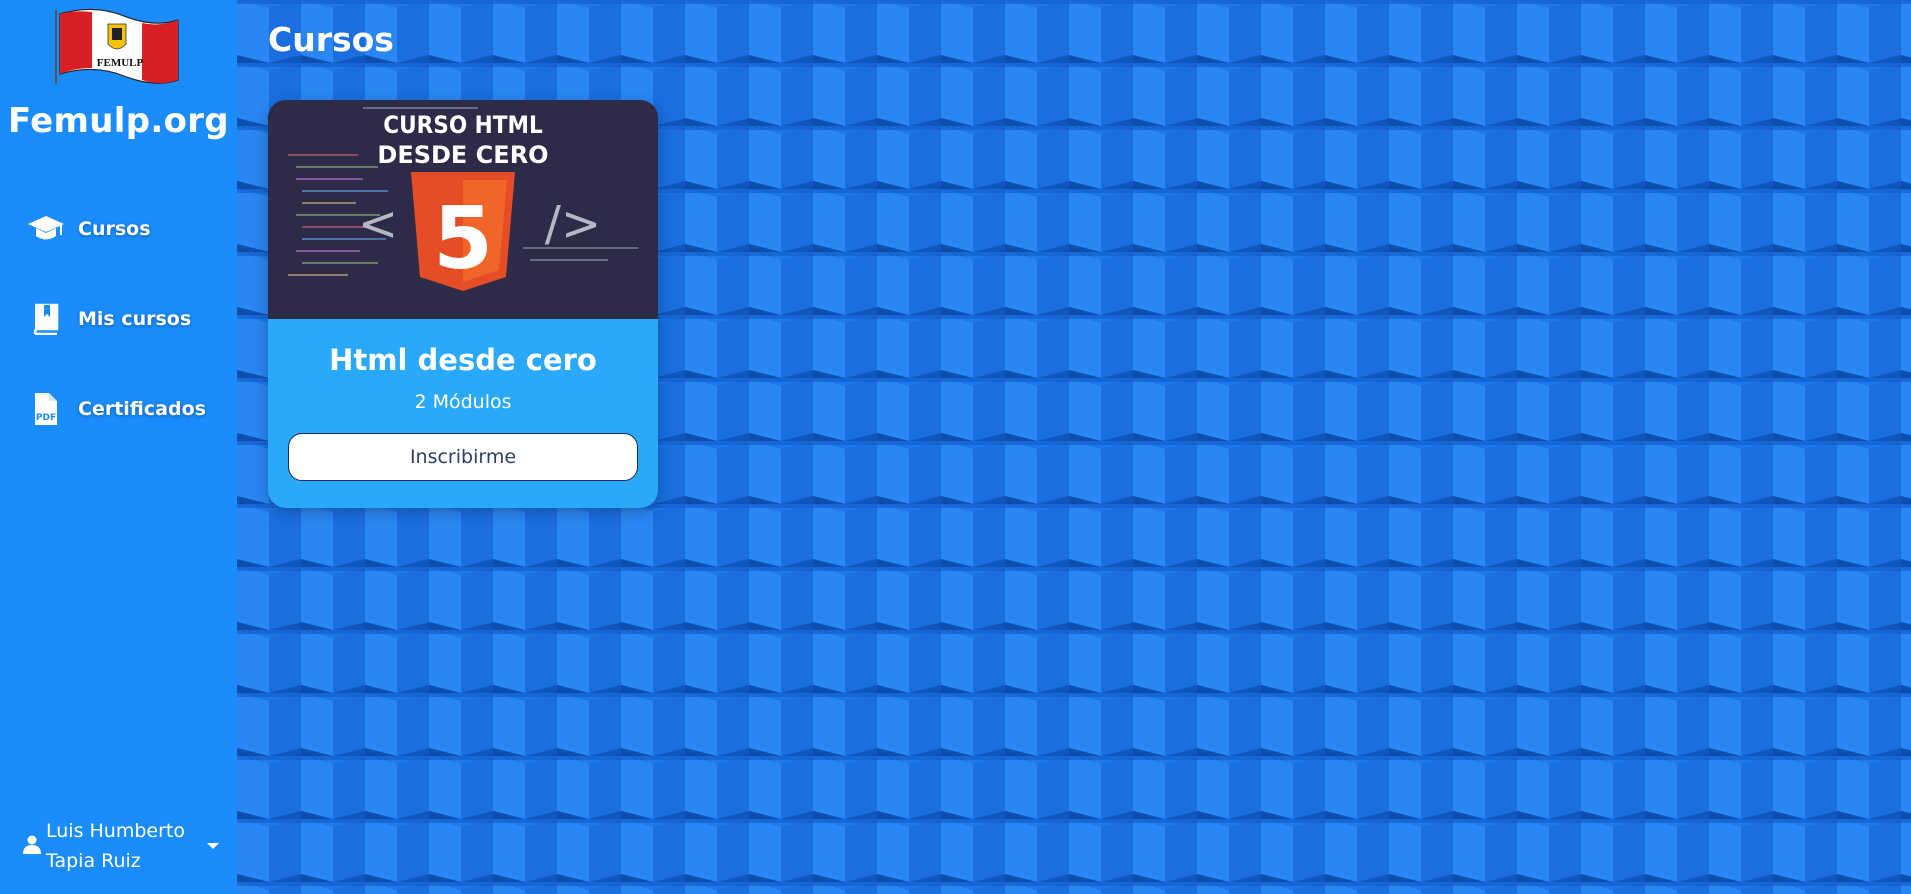  I want to click on course-image: CURSO HTML DESDE CERO < /> 5, so click(463, 209).